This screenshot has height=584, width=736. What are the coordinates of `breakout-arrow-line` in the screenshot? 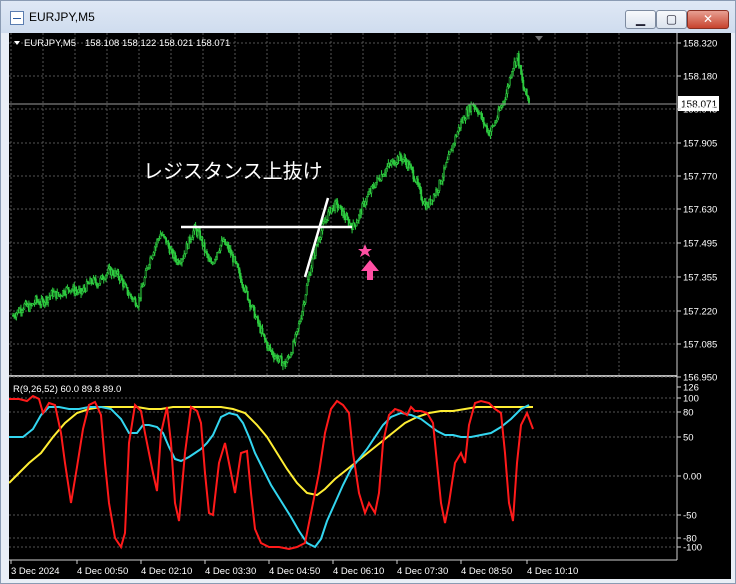 It's located at (316, 237).